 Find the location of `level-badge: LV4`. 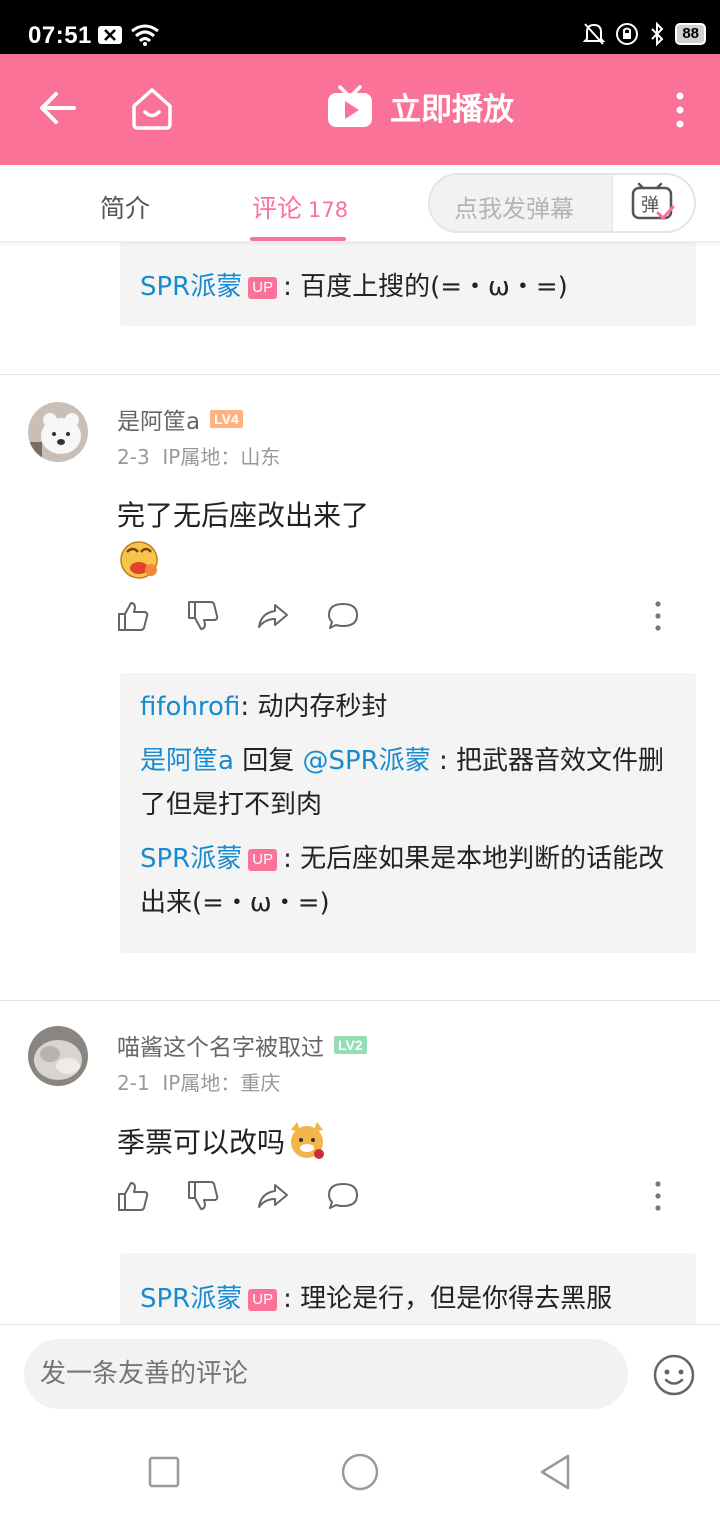

level-badge: LV4 is located at coordinates (226, 419).